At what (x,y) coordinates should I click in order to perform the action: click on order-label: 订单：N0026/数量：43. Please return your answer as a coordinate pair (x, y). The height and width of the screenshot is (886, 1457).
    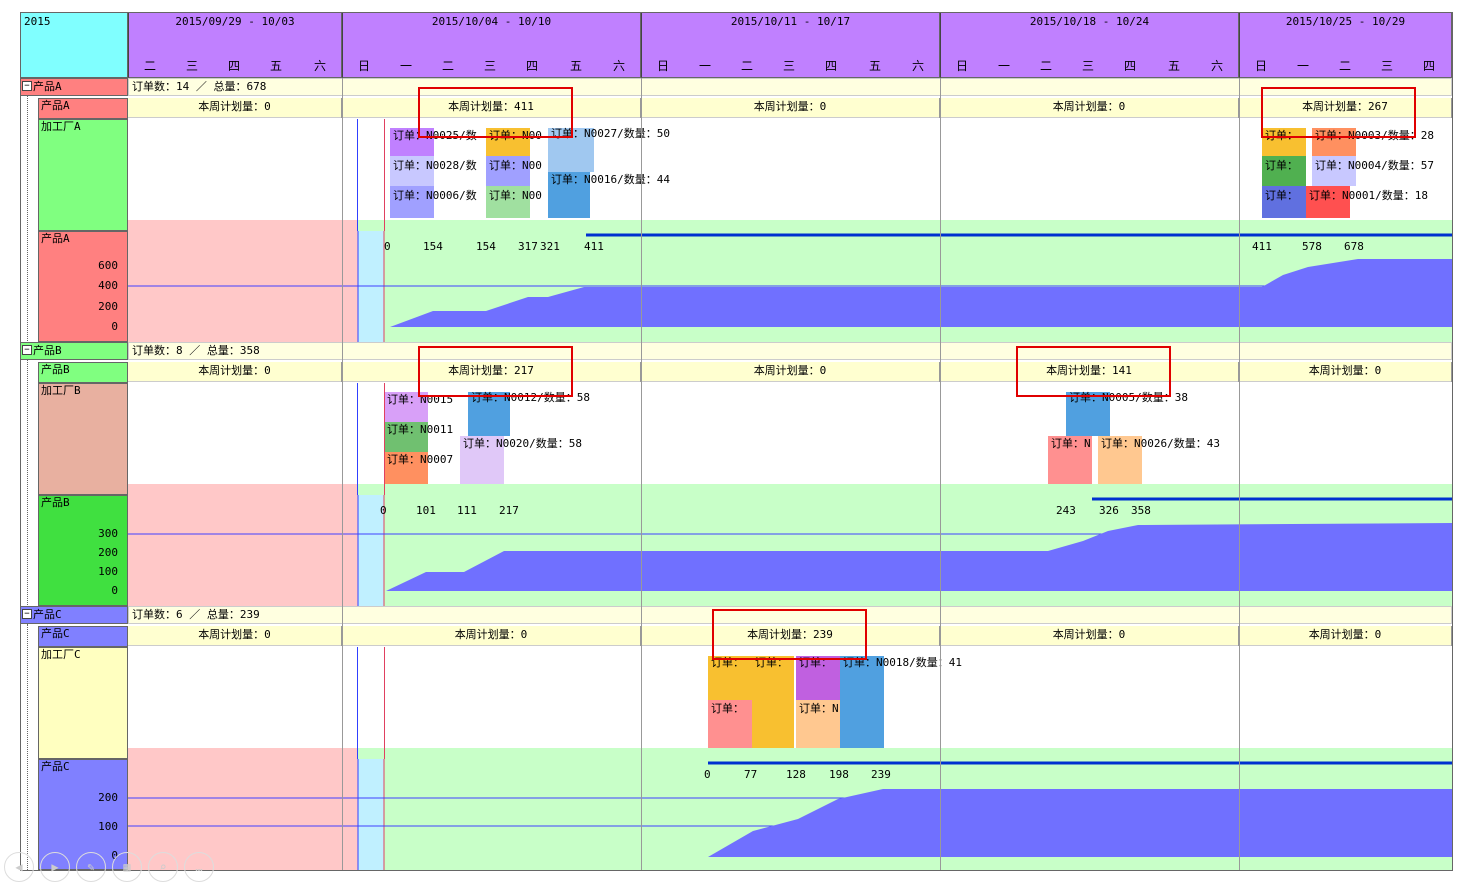
    Looking at the image, I should click on (1160, 443).